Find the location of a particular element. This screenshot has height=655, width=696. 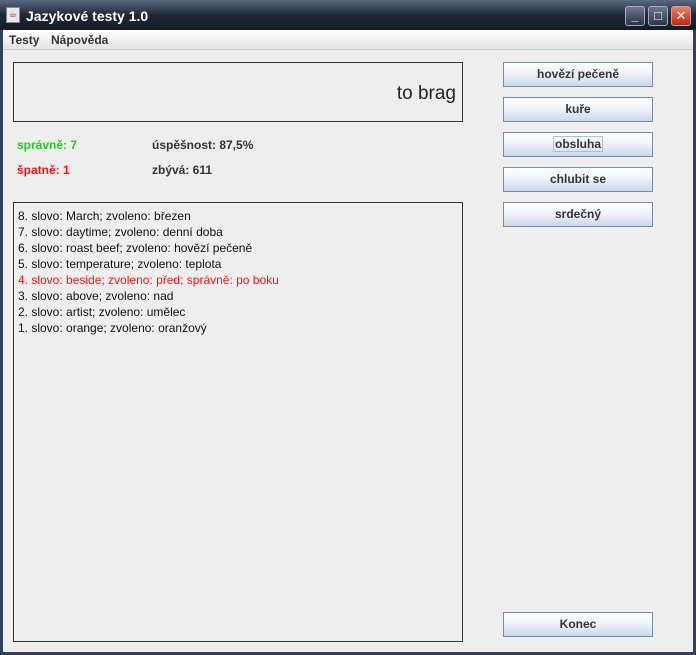

option-button-2: kuře is located at coordinates (578, 109).